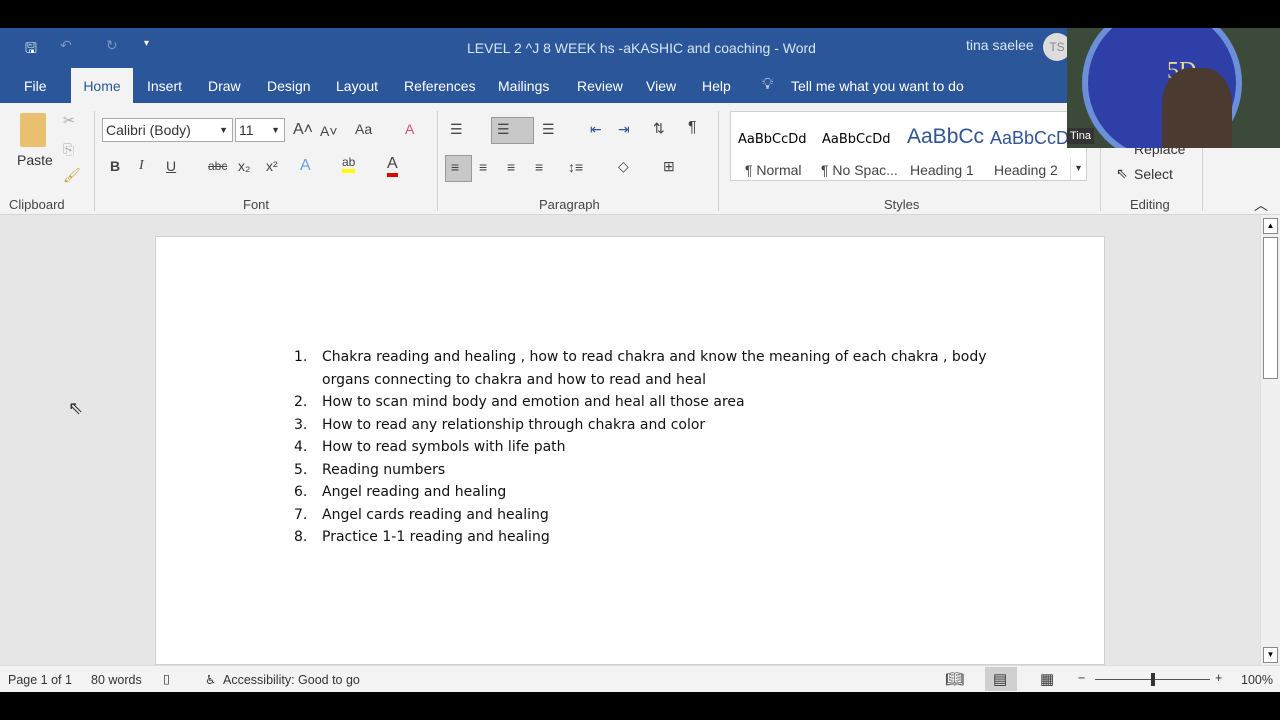 The image size is (1280, 720). Describe the element at coordinates (623, 166) in the screenshot. I see `shading-icon: ◇` at that location.